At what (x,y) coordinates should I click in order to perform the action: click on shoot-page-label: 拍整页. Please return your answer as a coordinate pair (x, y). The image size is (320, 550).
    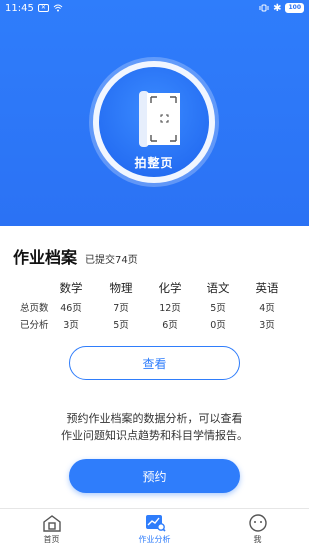
    Looking at the image, I should click on (154, 163).